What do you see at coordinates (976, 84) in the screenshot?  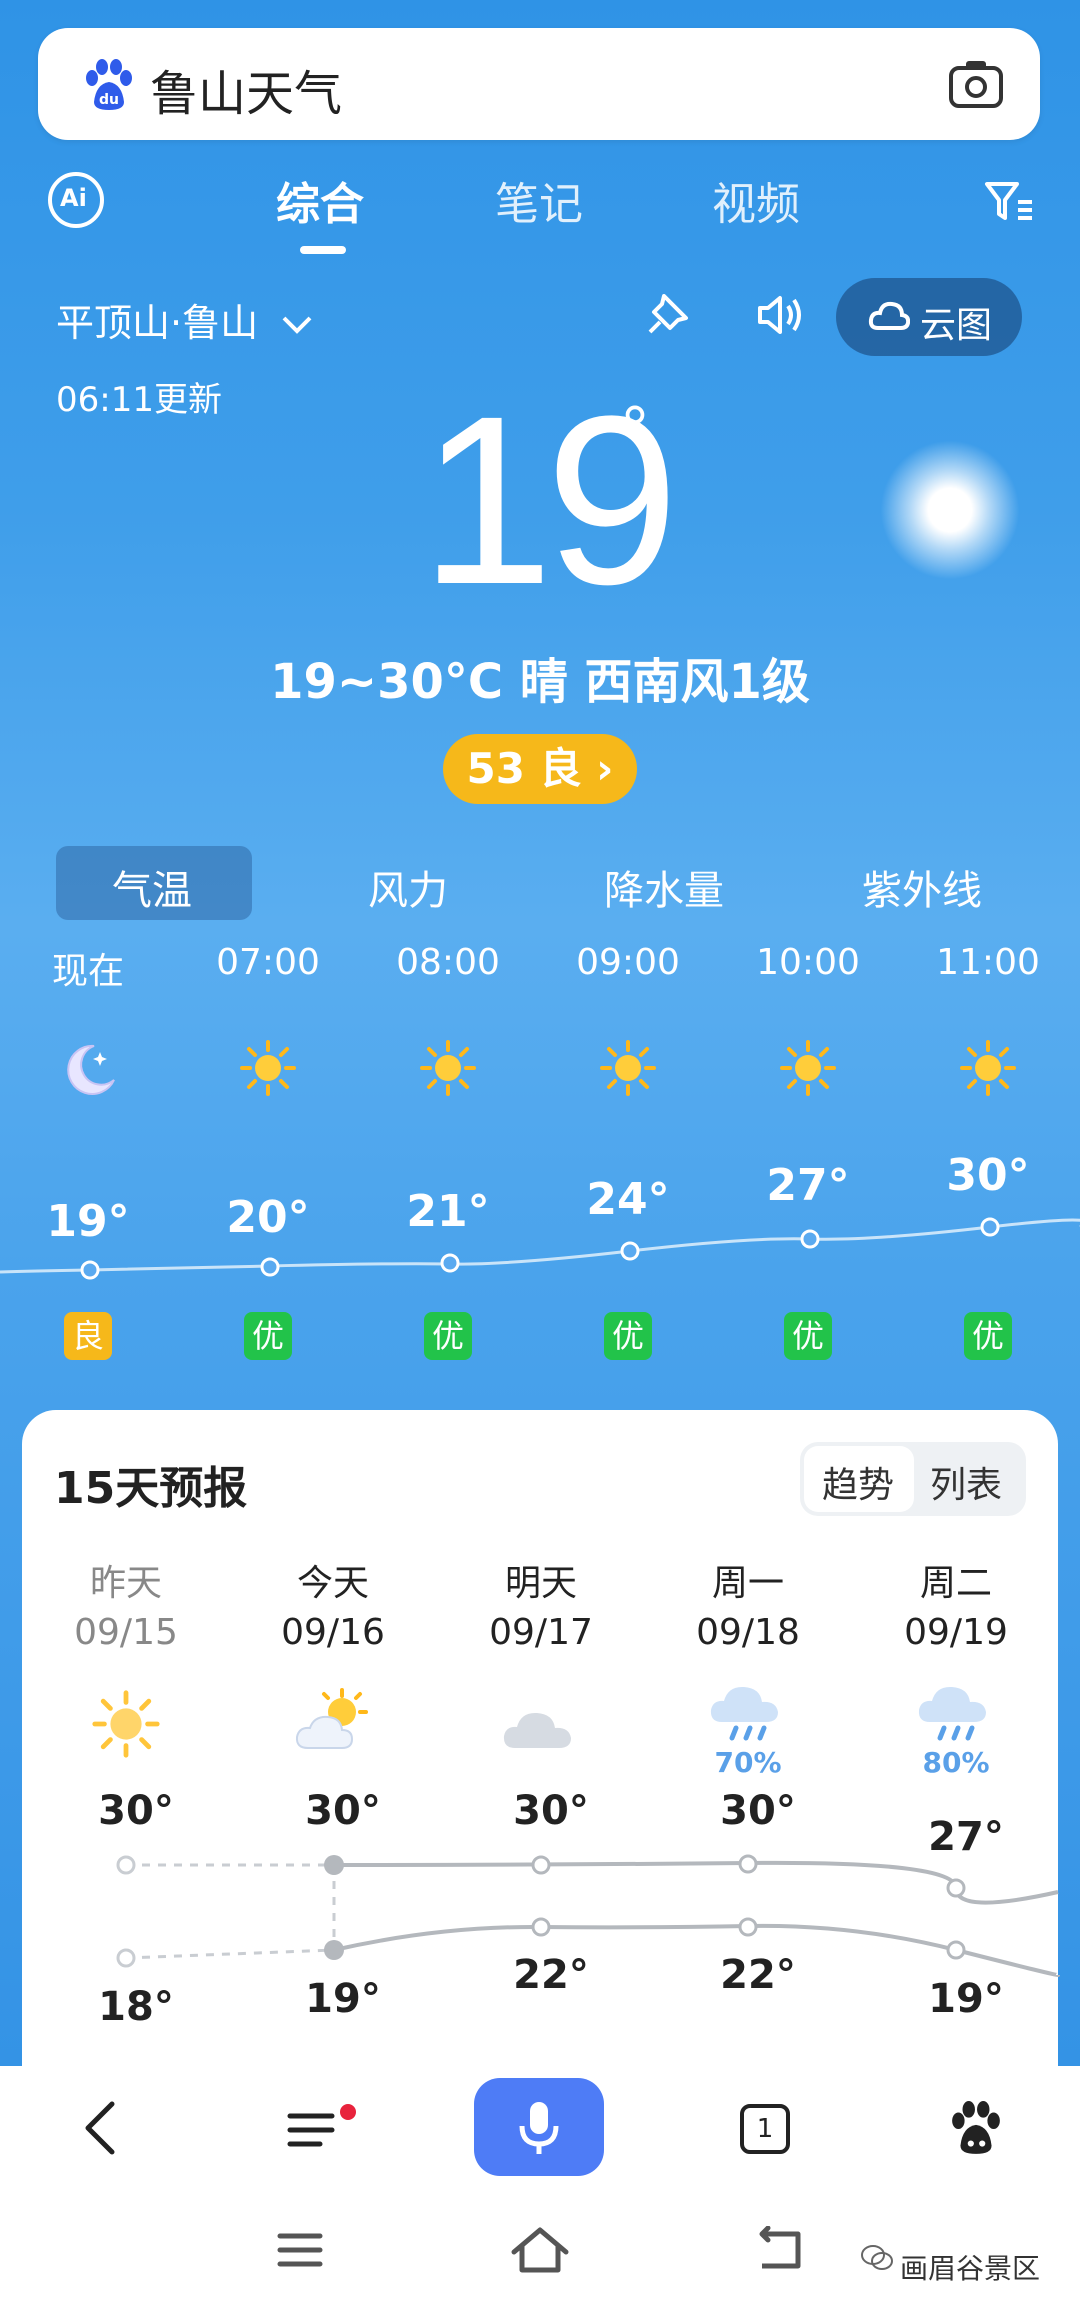 I see `camera-icon` at bounding box center [976, 84].